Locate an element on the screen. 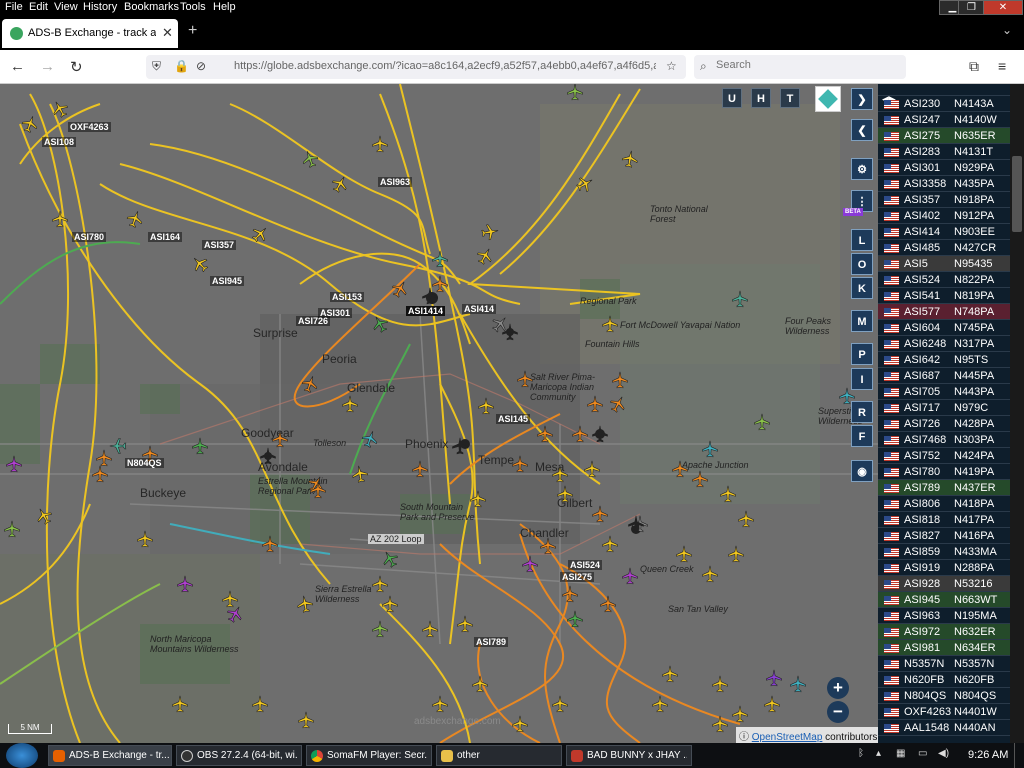 Image resolution: width=1024 pixels, height=768 pixels. aircraft-label: ASI1414 is located at coordinates (426, 311).